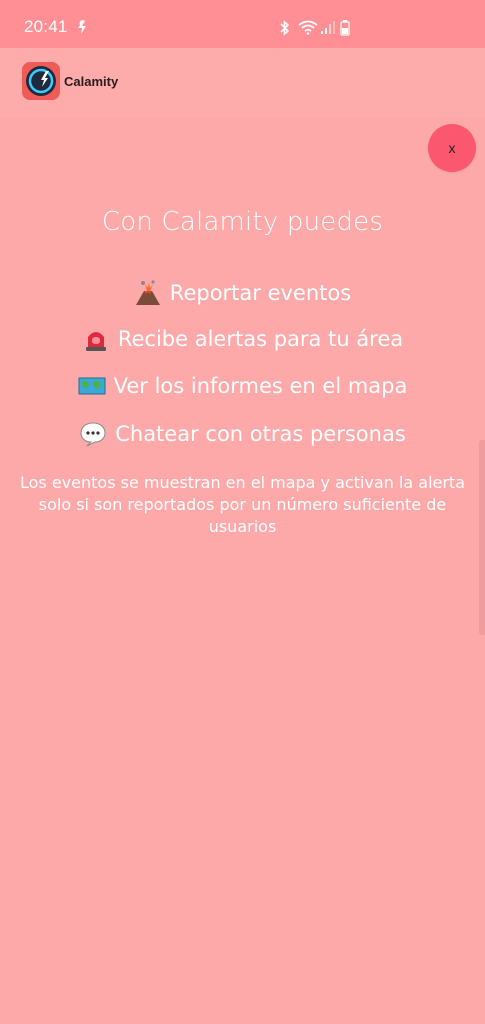  I want to click on app-header: Calamity, so click(242, 83).